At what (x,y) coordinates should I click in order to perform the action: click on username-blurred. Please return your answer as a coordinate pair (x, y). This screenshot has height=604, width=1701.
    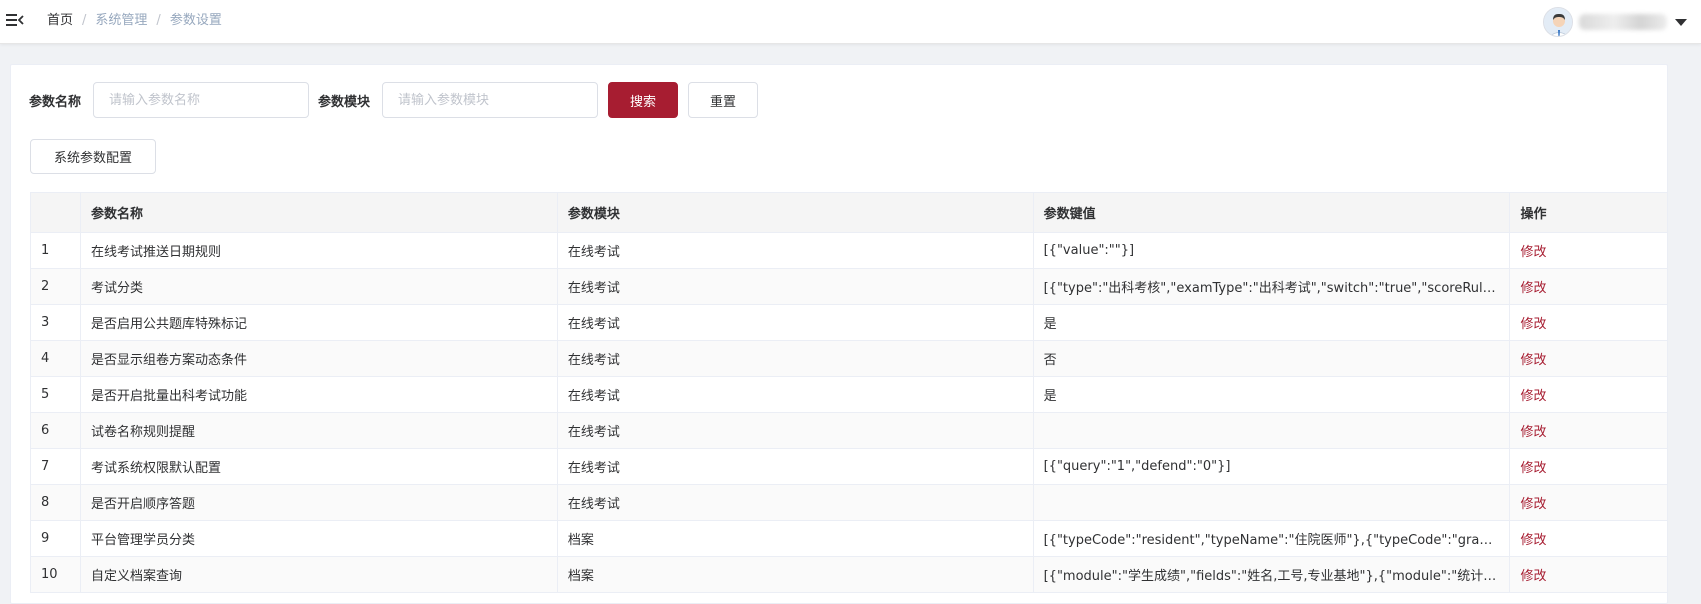
    Looking at the image, I should click on (1623, 22).